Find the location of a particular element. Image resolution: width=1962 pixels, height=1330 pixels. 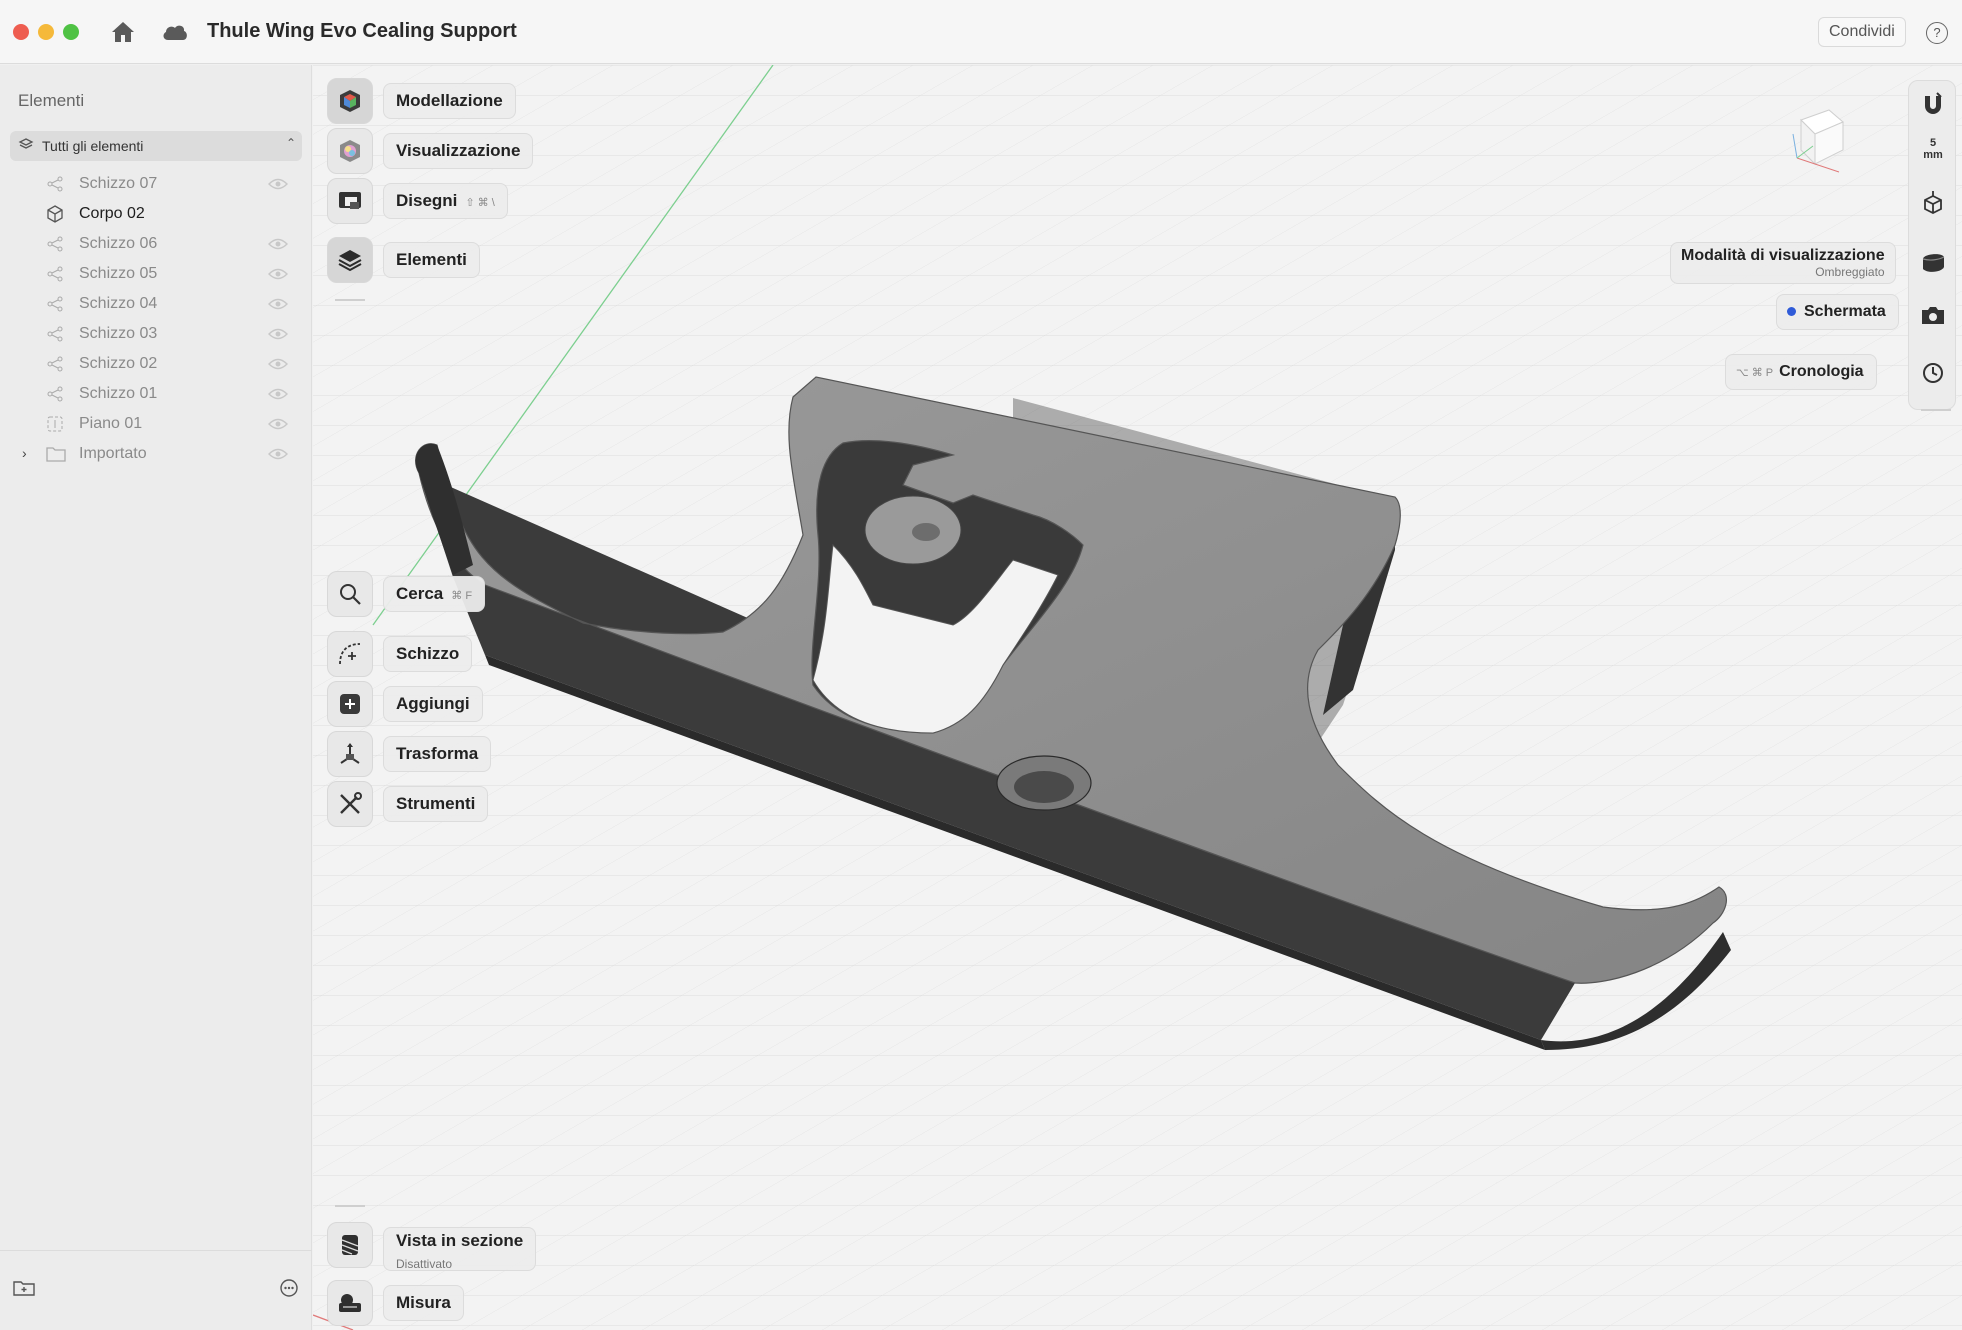

tree-item-schizzo-04: Schizzo 04 is located at coordinates (156, 304).